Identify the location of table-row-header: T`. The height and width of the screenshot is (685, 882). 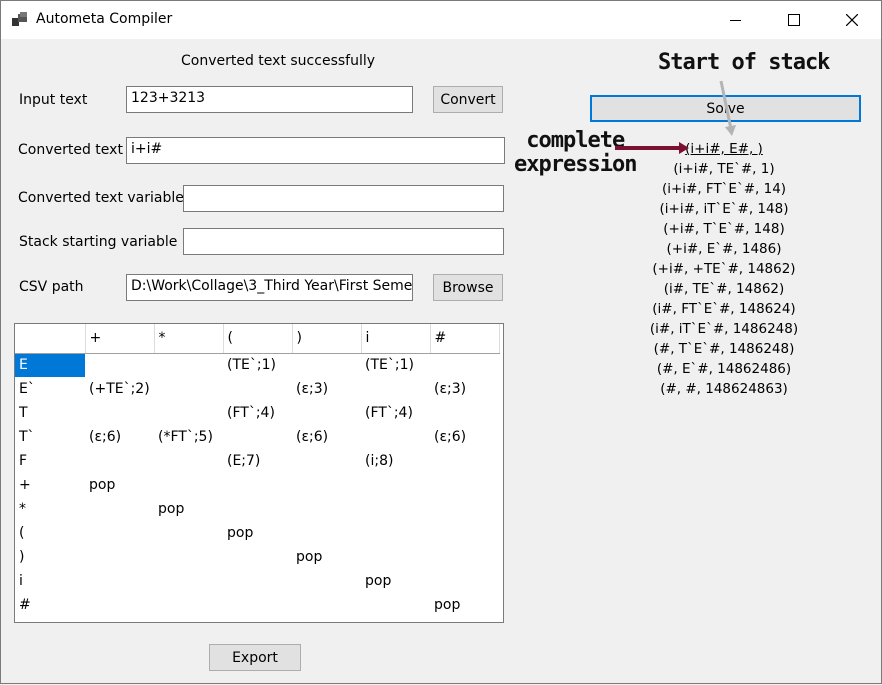
(50, 437).